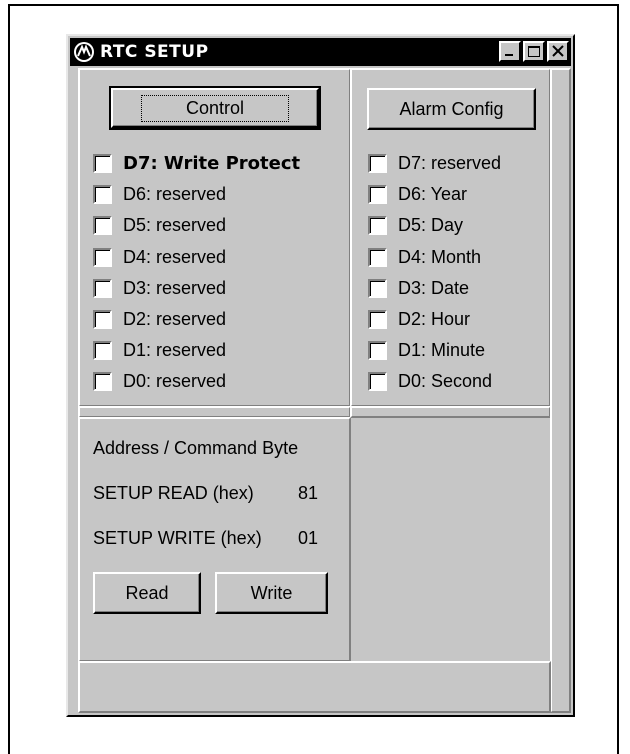 Image resolution: width=630 pixels, height=754 pixels. I want to click on write-button-label: Write, so click(271, 592).